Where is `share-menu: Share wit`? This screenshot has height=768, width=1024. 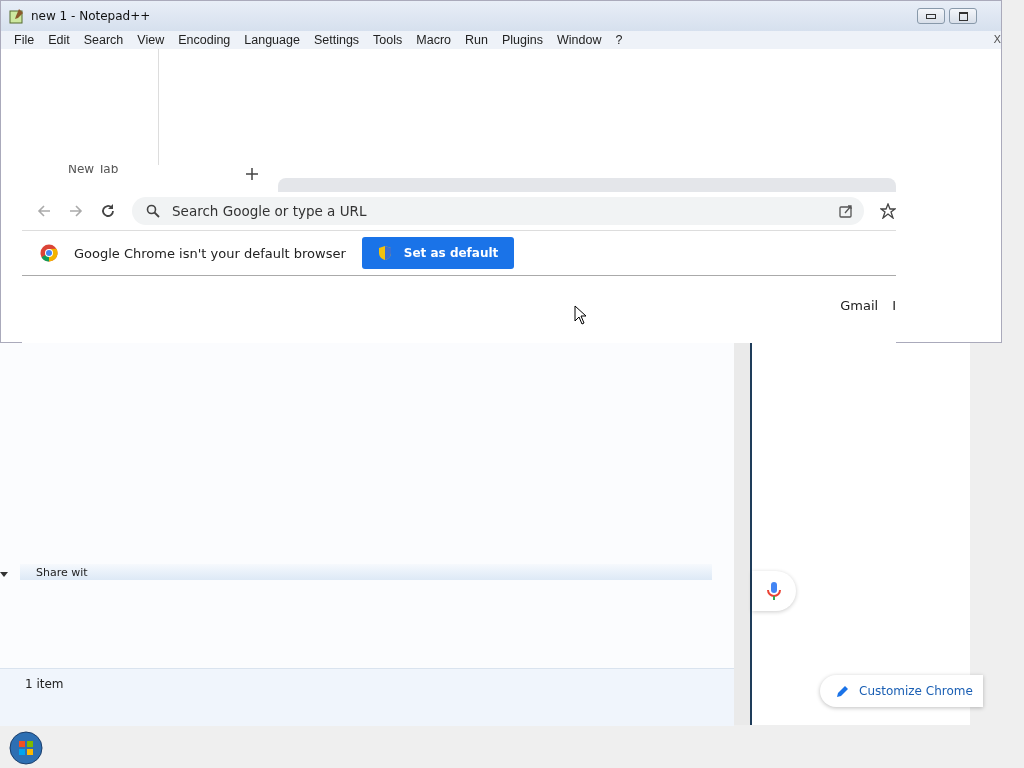
share-menu: Share wit is located at coordinates (62, 572).